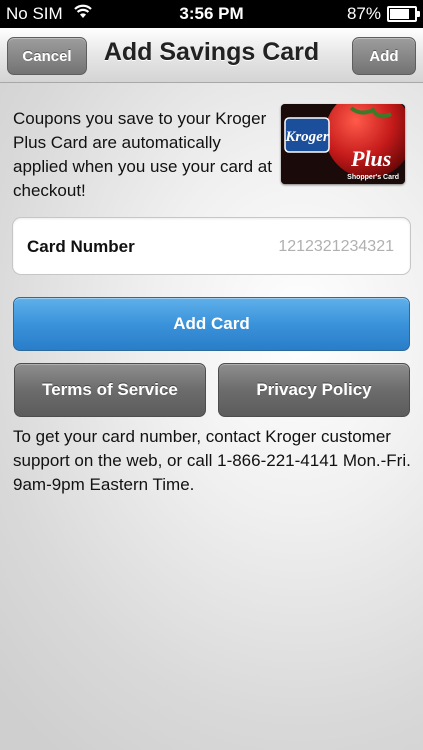 The width and height of the screenshot is (423, 750). What do you see at coordinates (384, 56) in the screenshot?
I see `add-button: Add` at bounding box center [384, 56].